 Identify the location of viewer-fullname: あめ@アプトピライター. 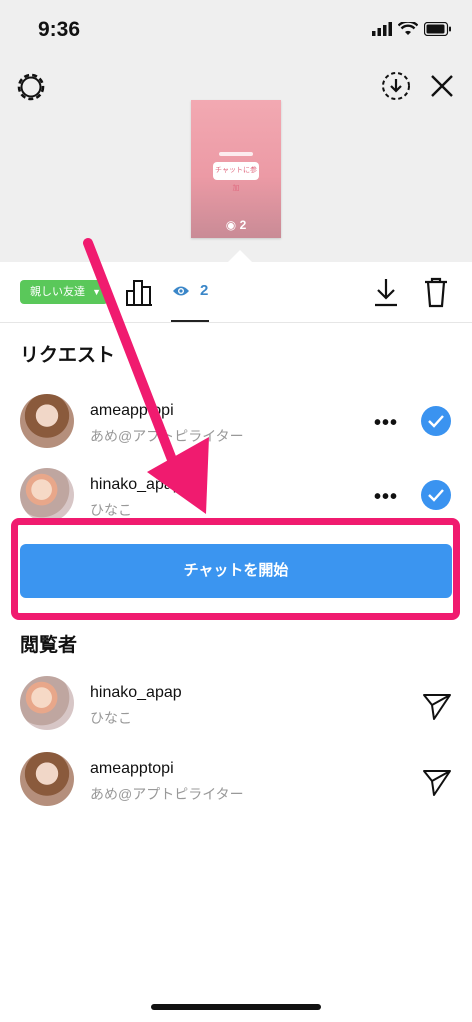
(167, 794).